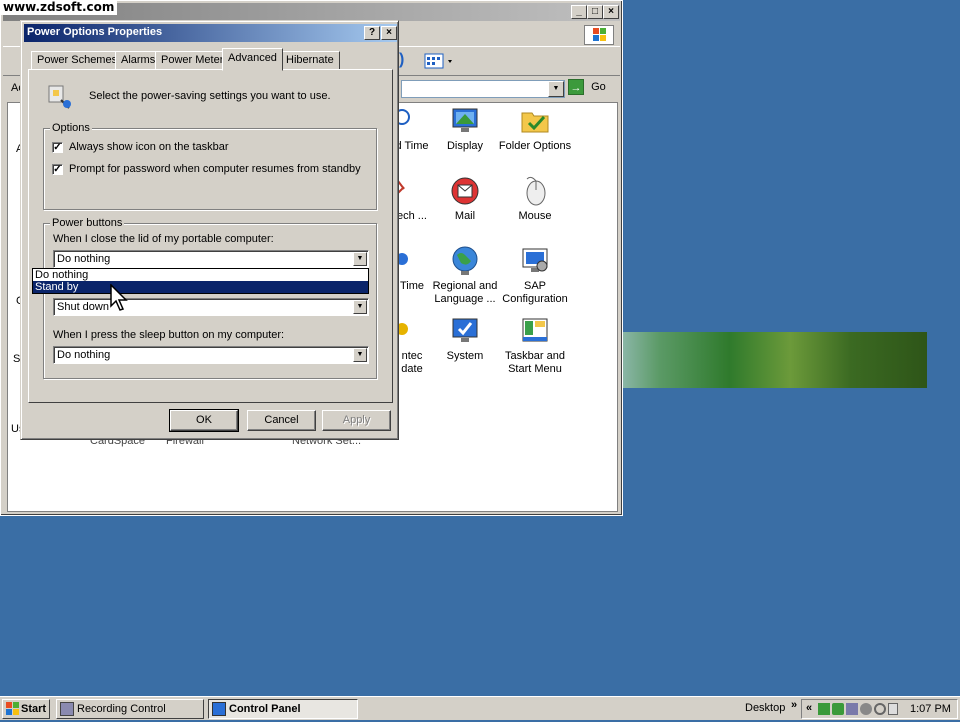  Describe the element at coordinates (77, 60) in the screenshot. I see `tab-power-schemes: Power Schemes` at that location.